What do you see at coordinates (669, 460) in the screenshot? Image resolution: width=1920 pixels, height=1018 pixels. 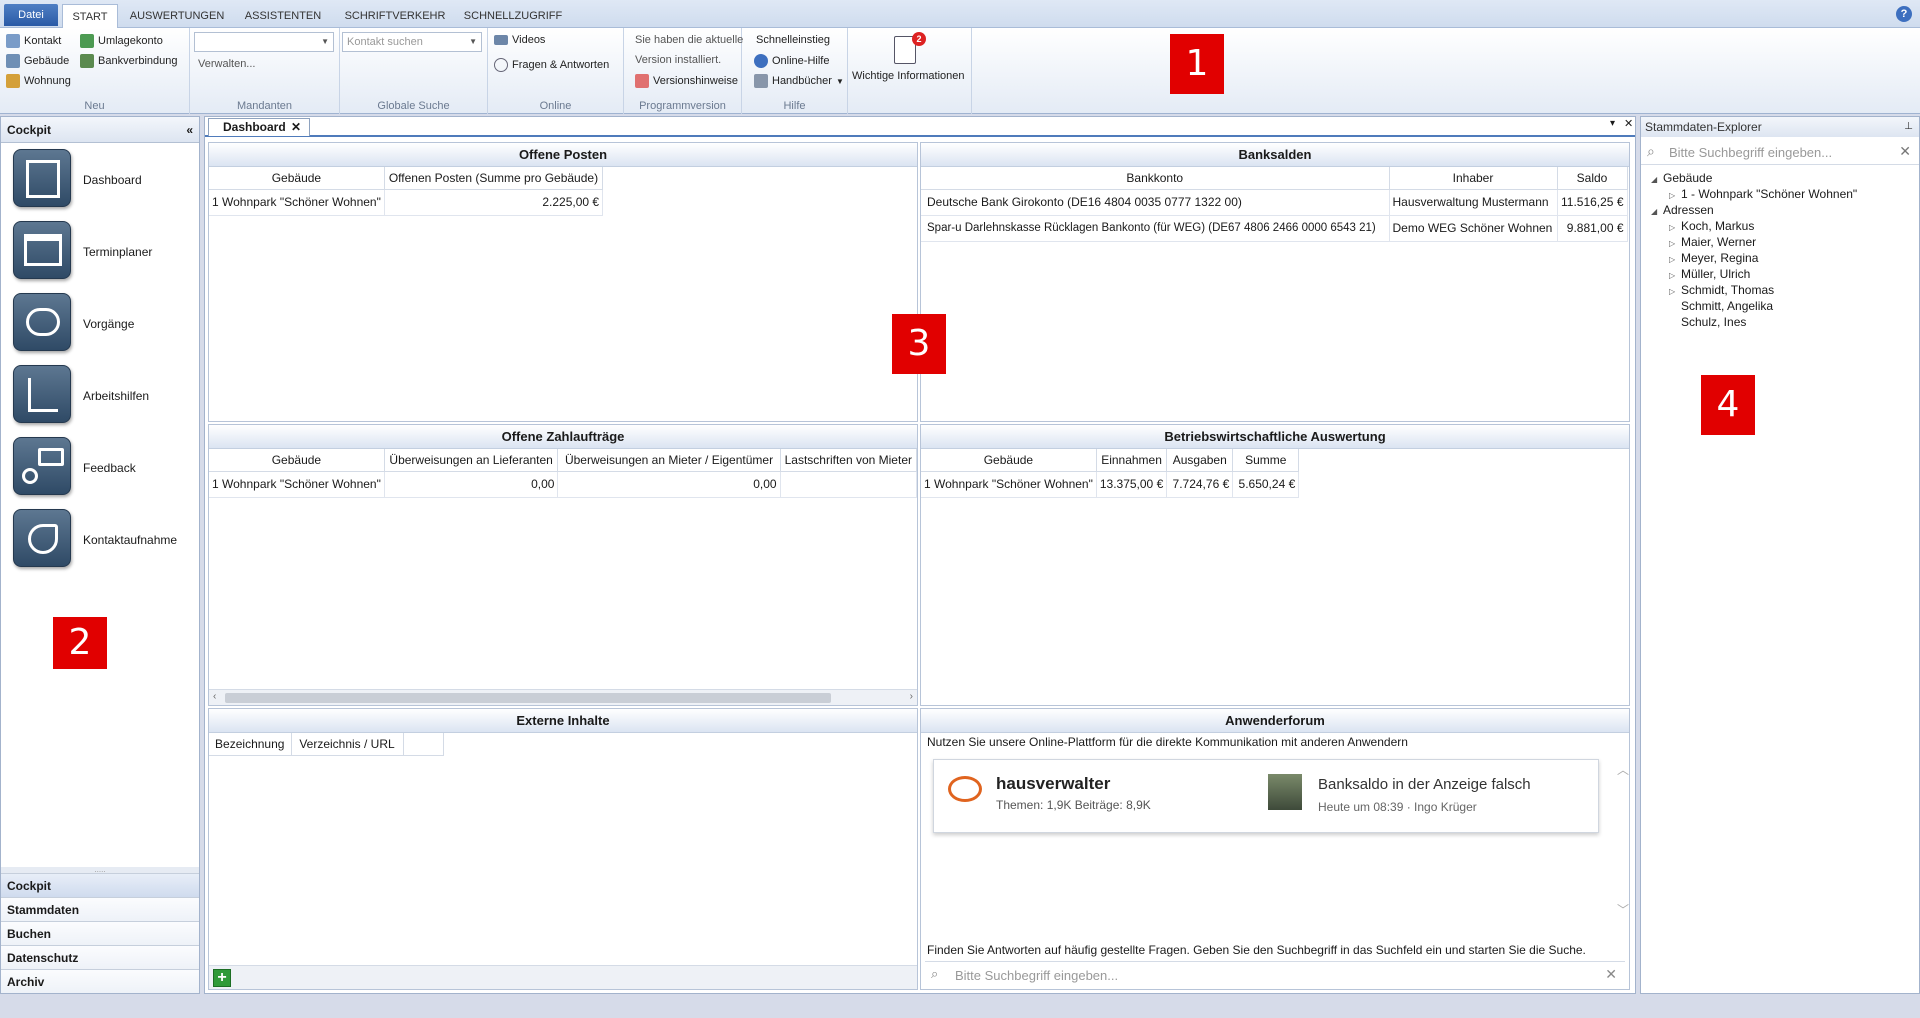 I see `column-header: Überweisungen an Mieter / Eigentümer` at bounding box center [669, 460].